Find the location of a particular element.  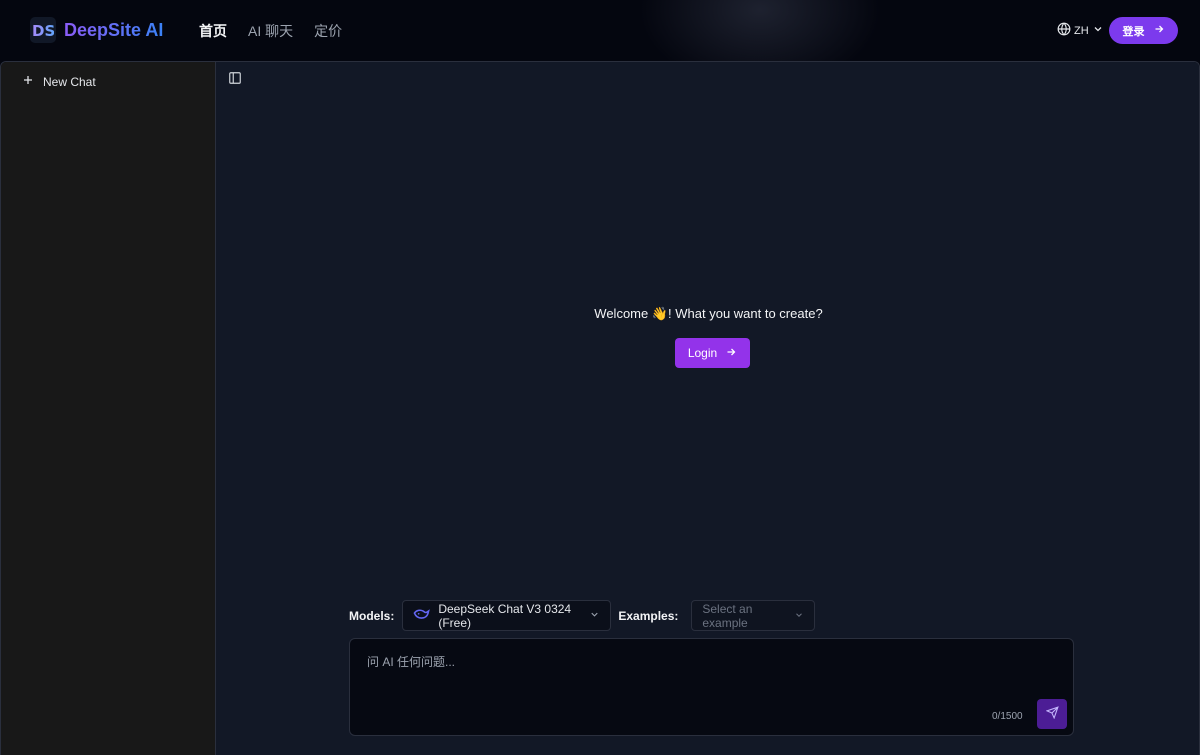

new-chat-button: New Chat is located at coordinates (59, 81).